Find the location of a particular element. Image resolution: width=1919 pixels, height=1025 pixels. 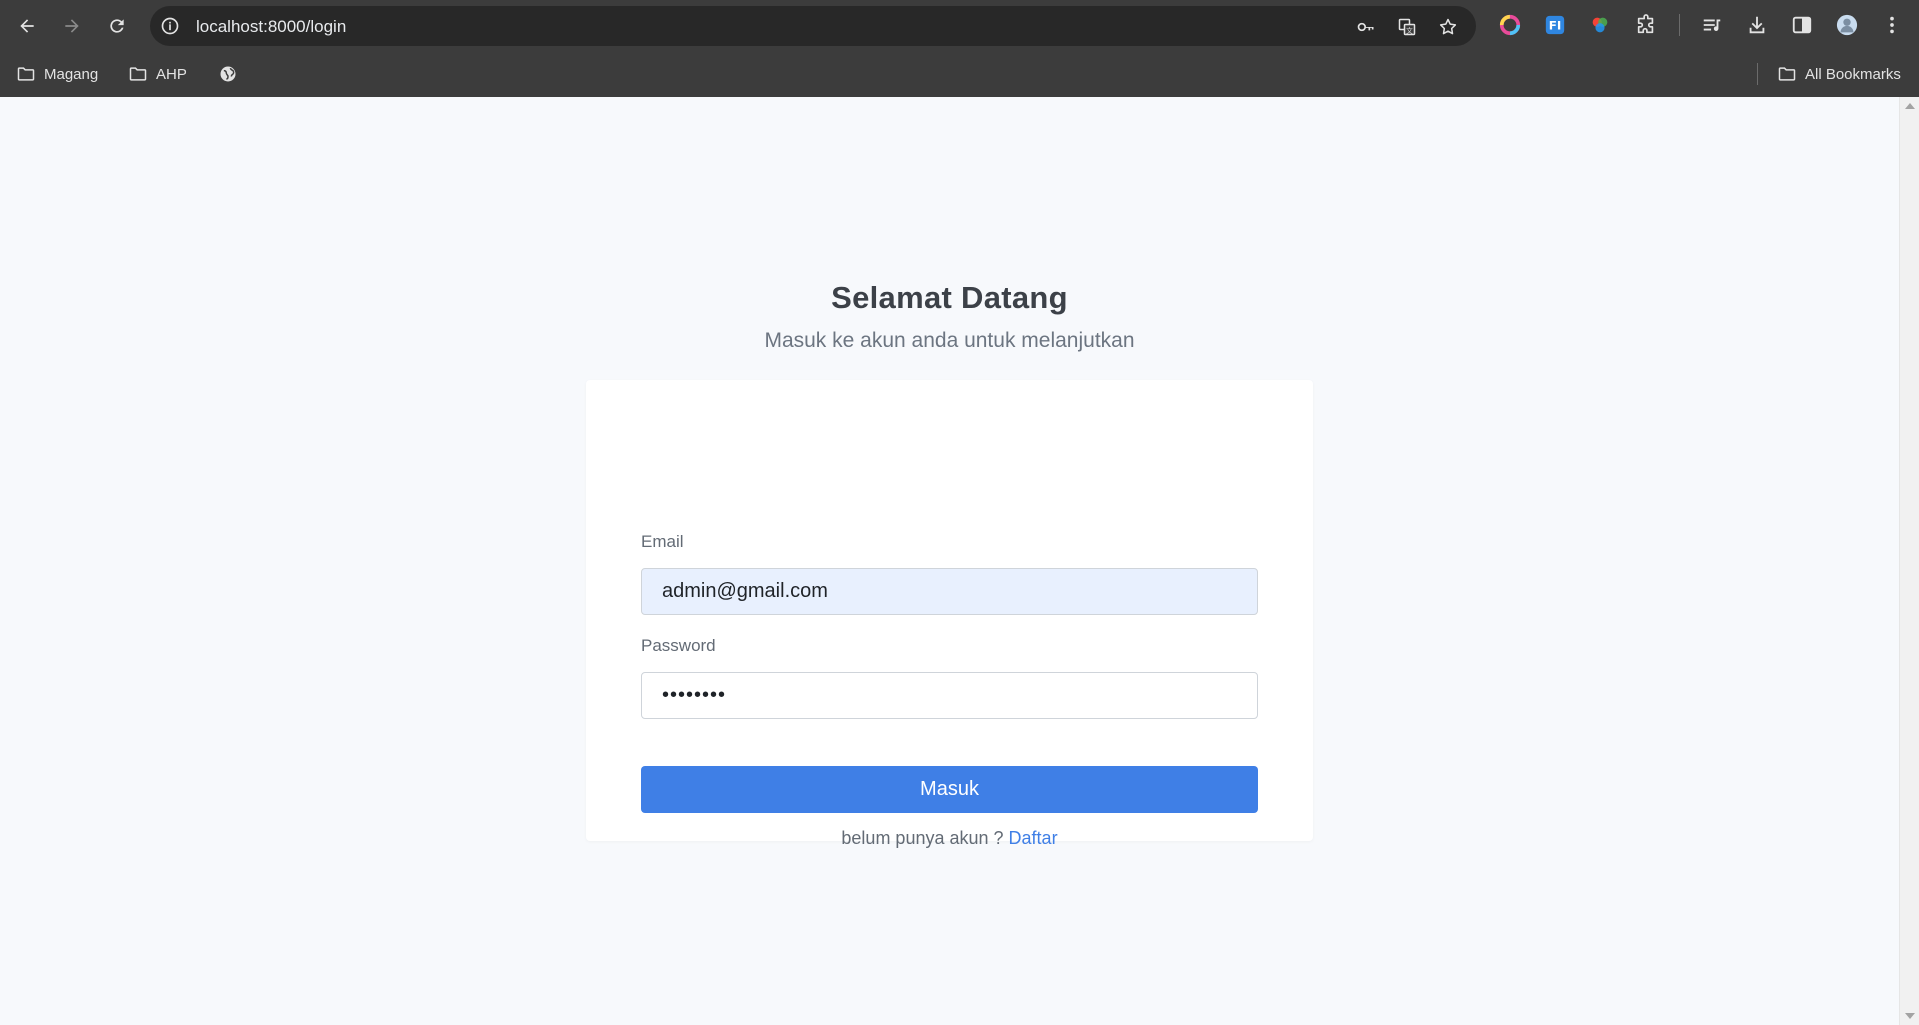

register-prompt: belum punya akun ? Daftar is located at coordinates (949, 838).